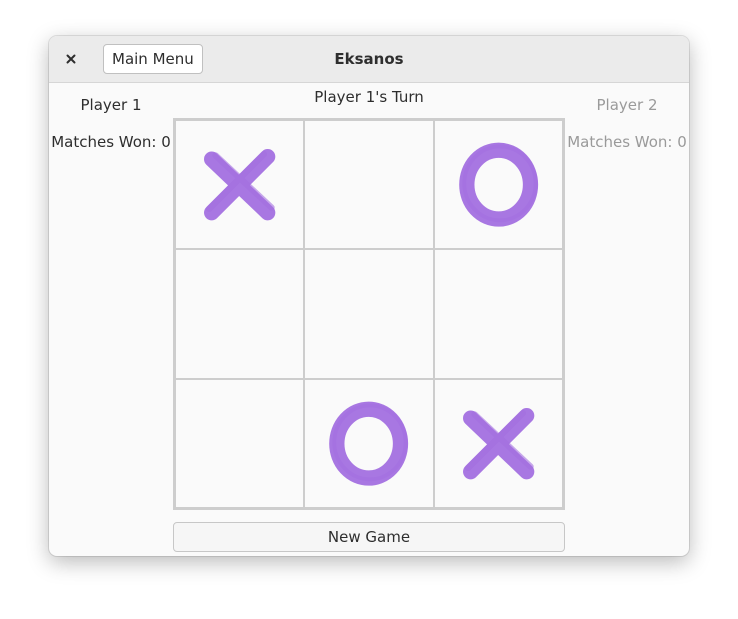 The width and height of the screenshot is (738, 619). I want to click on turn-status: Player 1's Turn, so click(369, 97).